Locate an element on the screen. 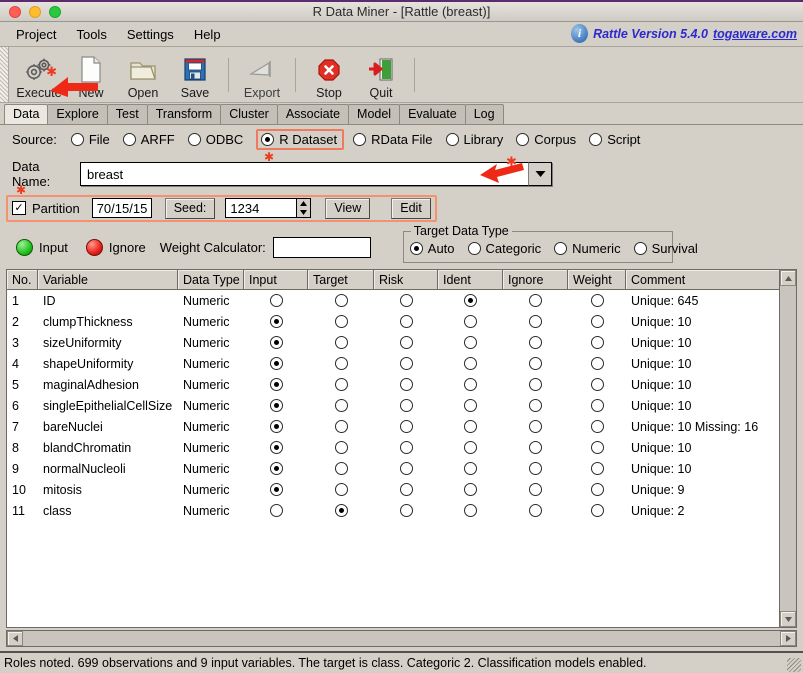 This screenshot has width=803, height=673. seed-label-button: Seed: is located at coordinates (190, 208).